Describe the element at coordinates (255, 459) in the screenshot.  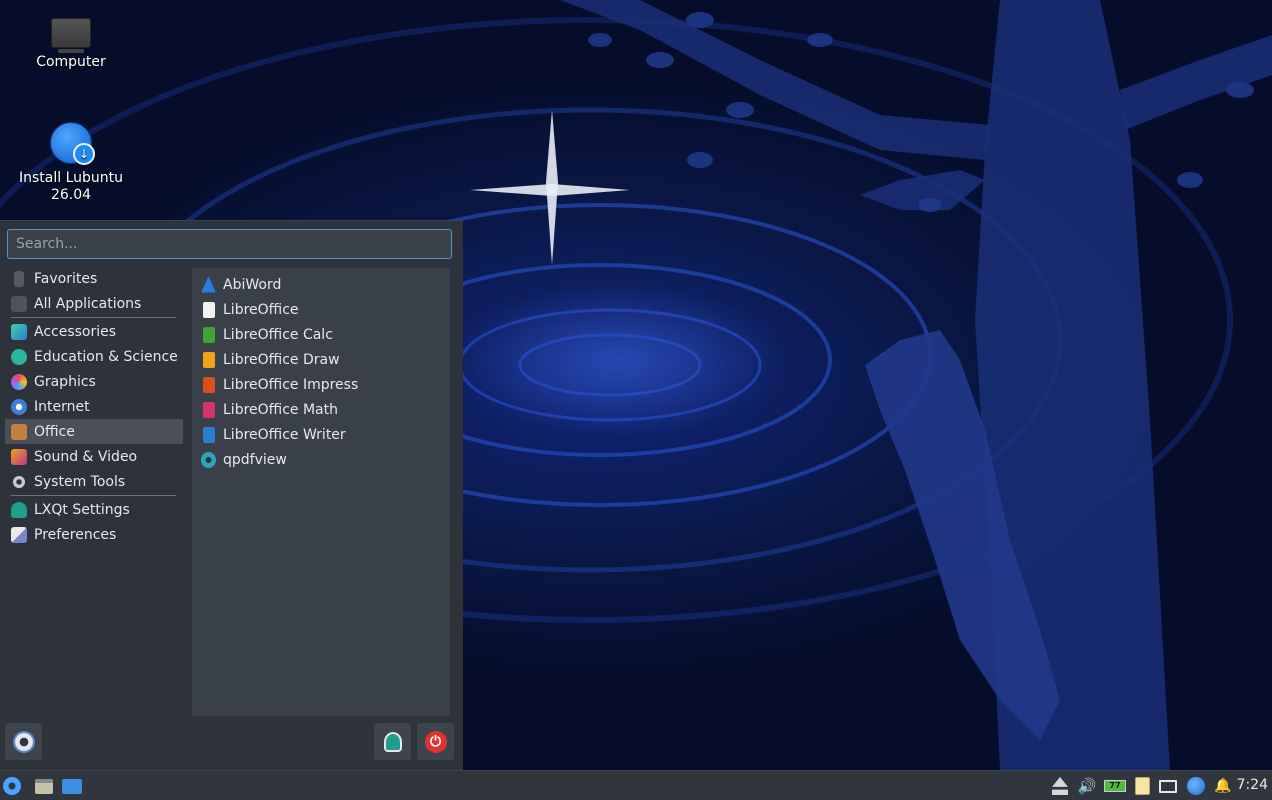
I see `app-label: qpdfview` at that location.